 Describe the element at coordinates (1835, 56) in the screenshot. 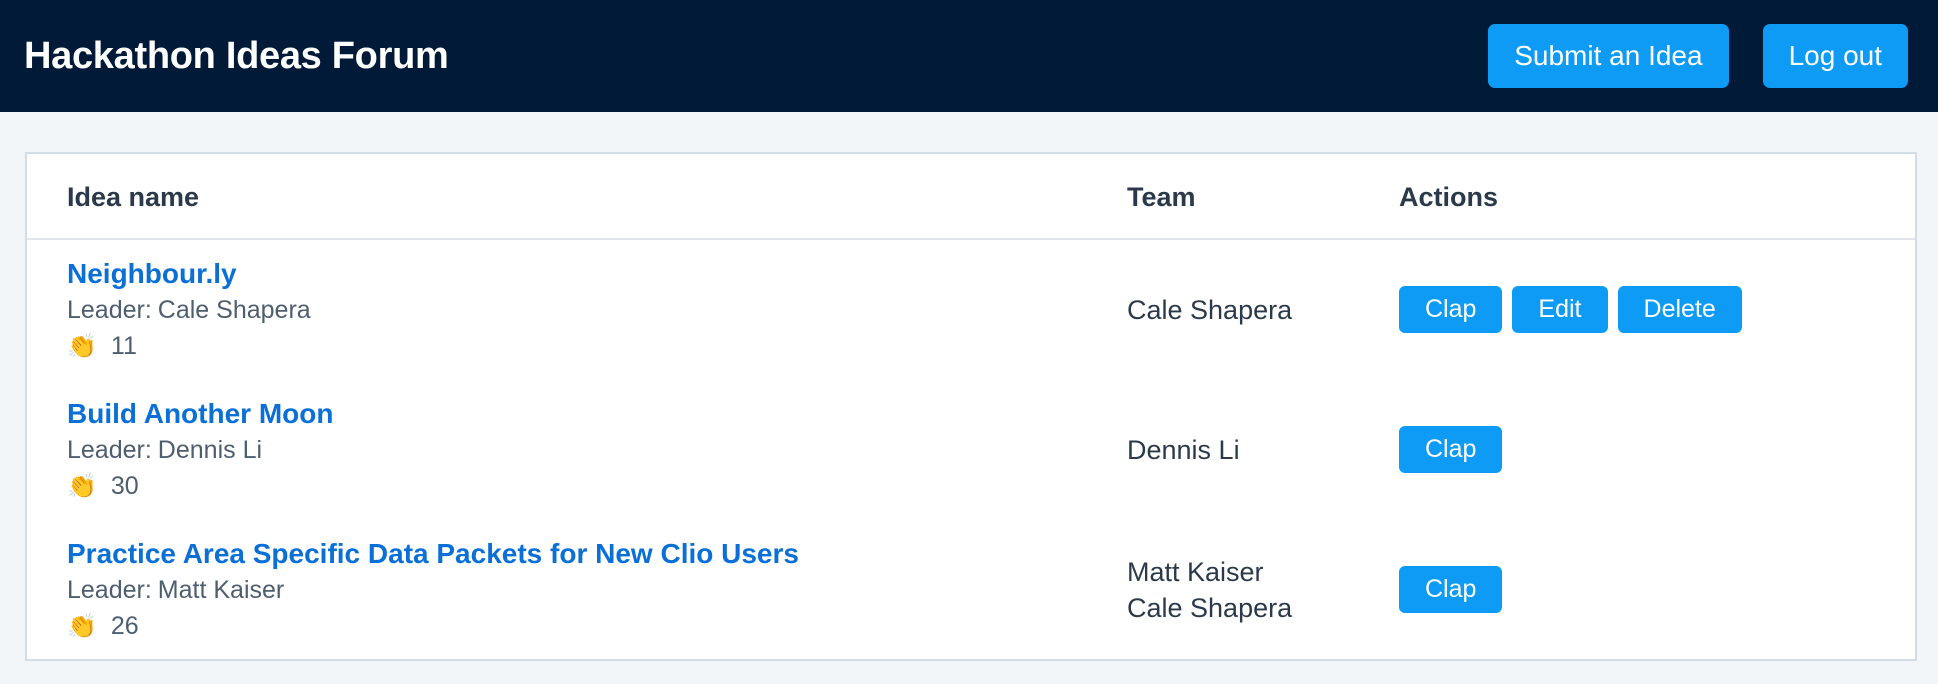

I see `logout-button: Log out` at that location.